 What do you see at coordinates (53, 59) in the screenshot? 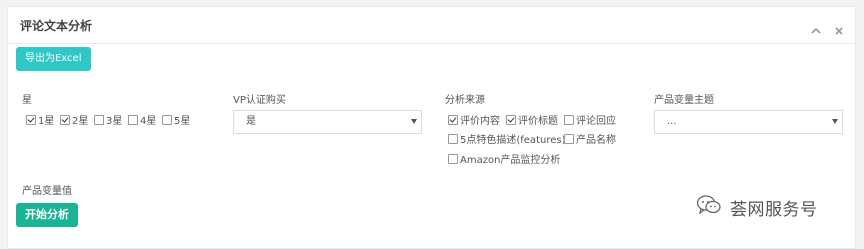
I see `export-excel-button: 导出为Excel` at bounding box center [53, 59].